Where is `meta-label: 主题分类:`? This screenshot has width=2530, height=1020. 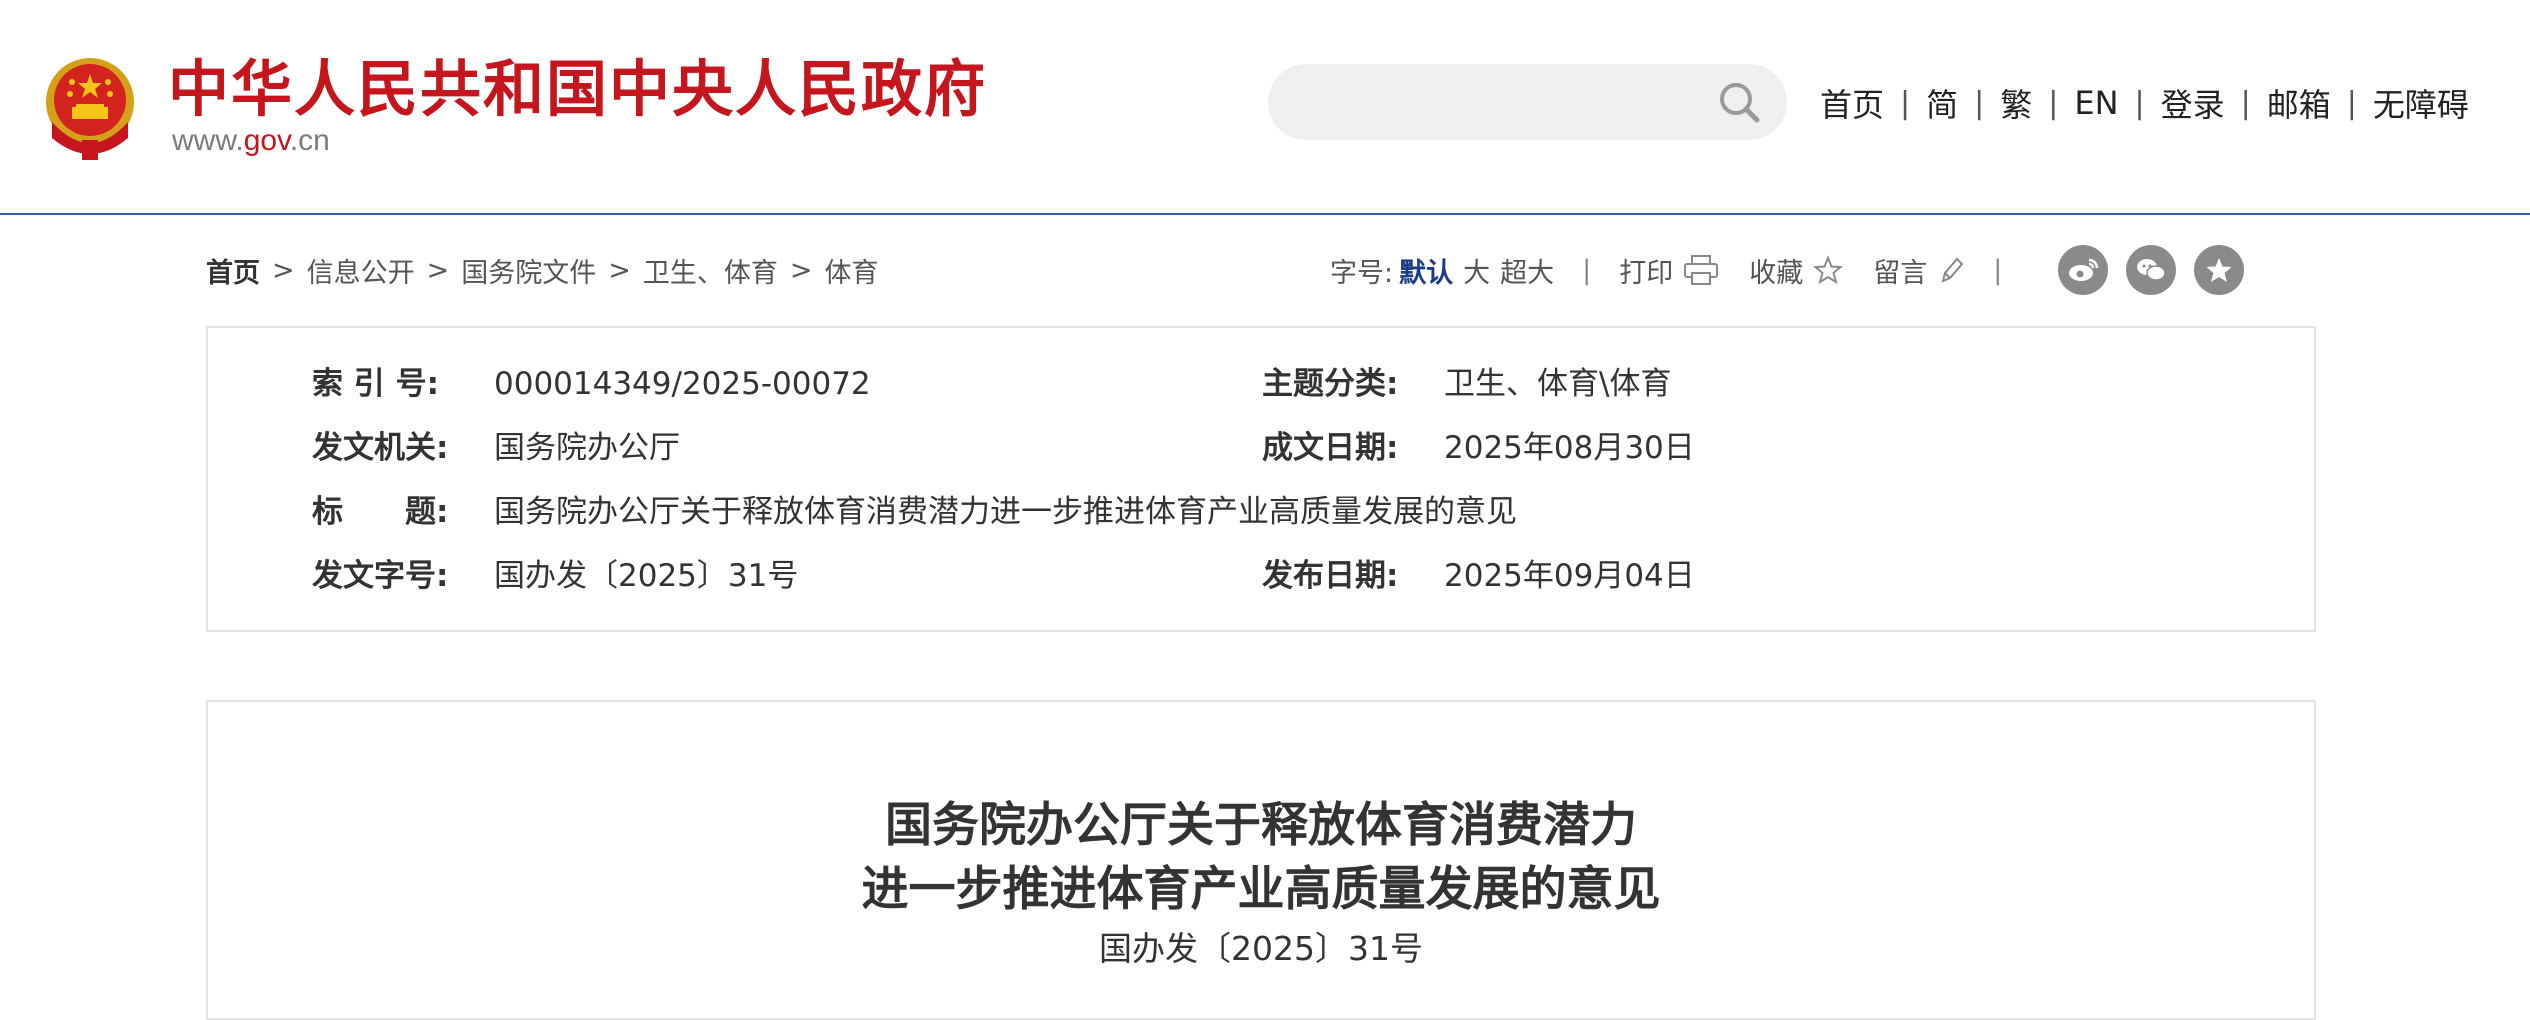
meta-label: 主题分类: is located at coordinates (1330, 384).